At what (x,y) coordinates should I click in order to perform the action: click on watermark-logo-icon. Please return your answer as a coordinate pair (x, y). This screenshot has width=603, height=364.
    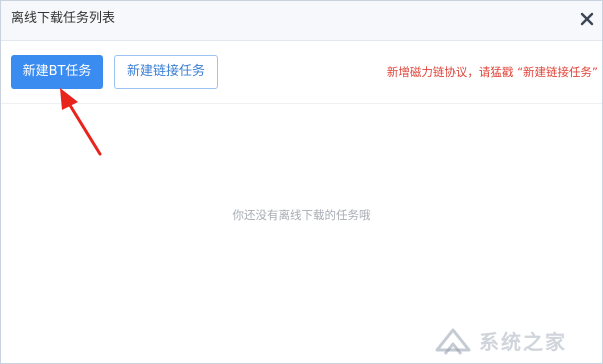
    Looking at the image, I should click on (453, 341).